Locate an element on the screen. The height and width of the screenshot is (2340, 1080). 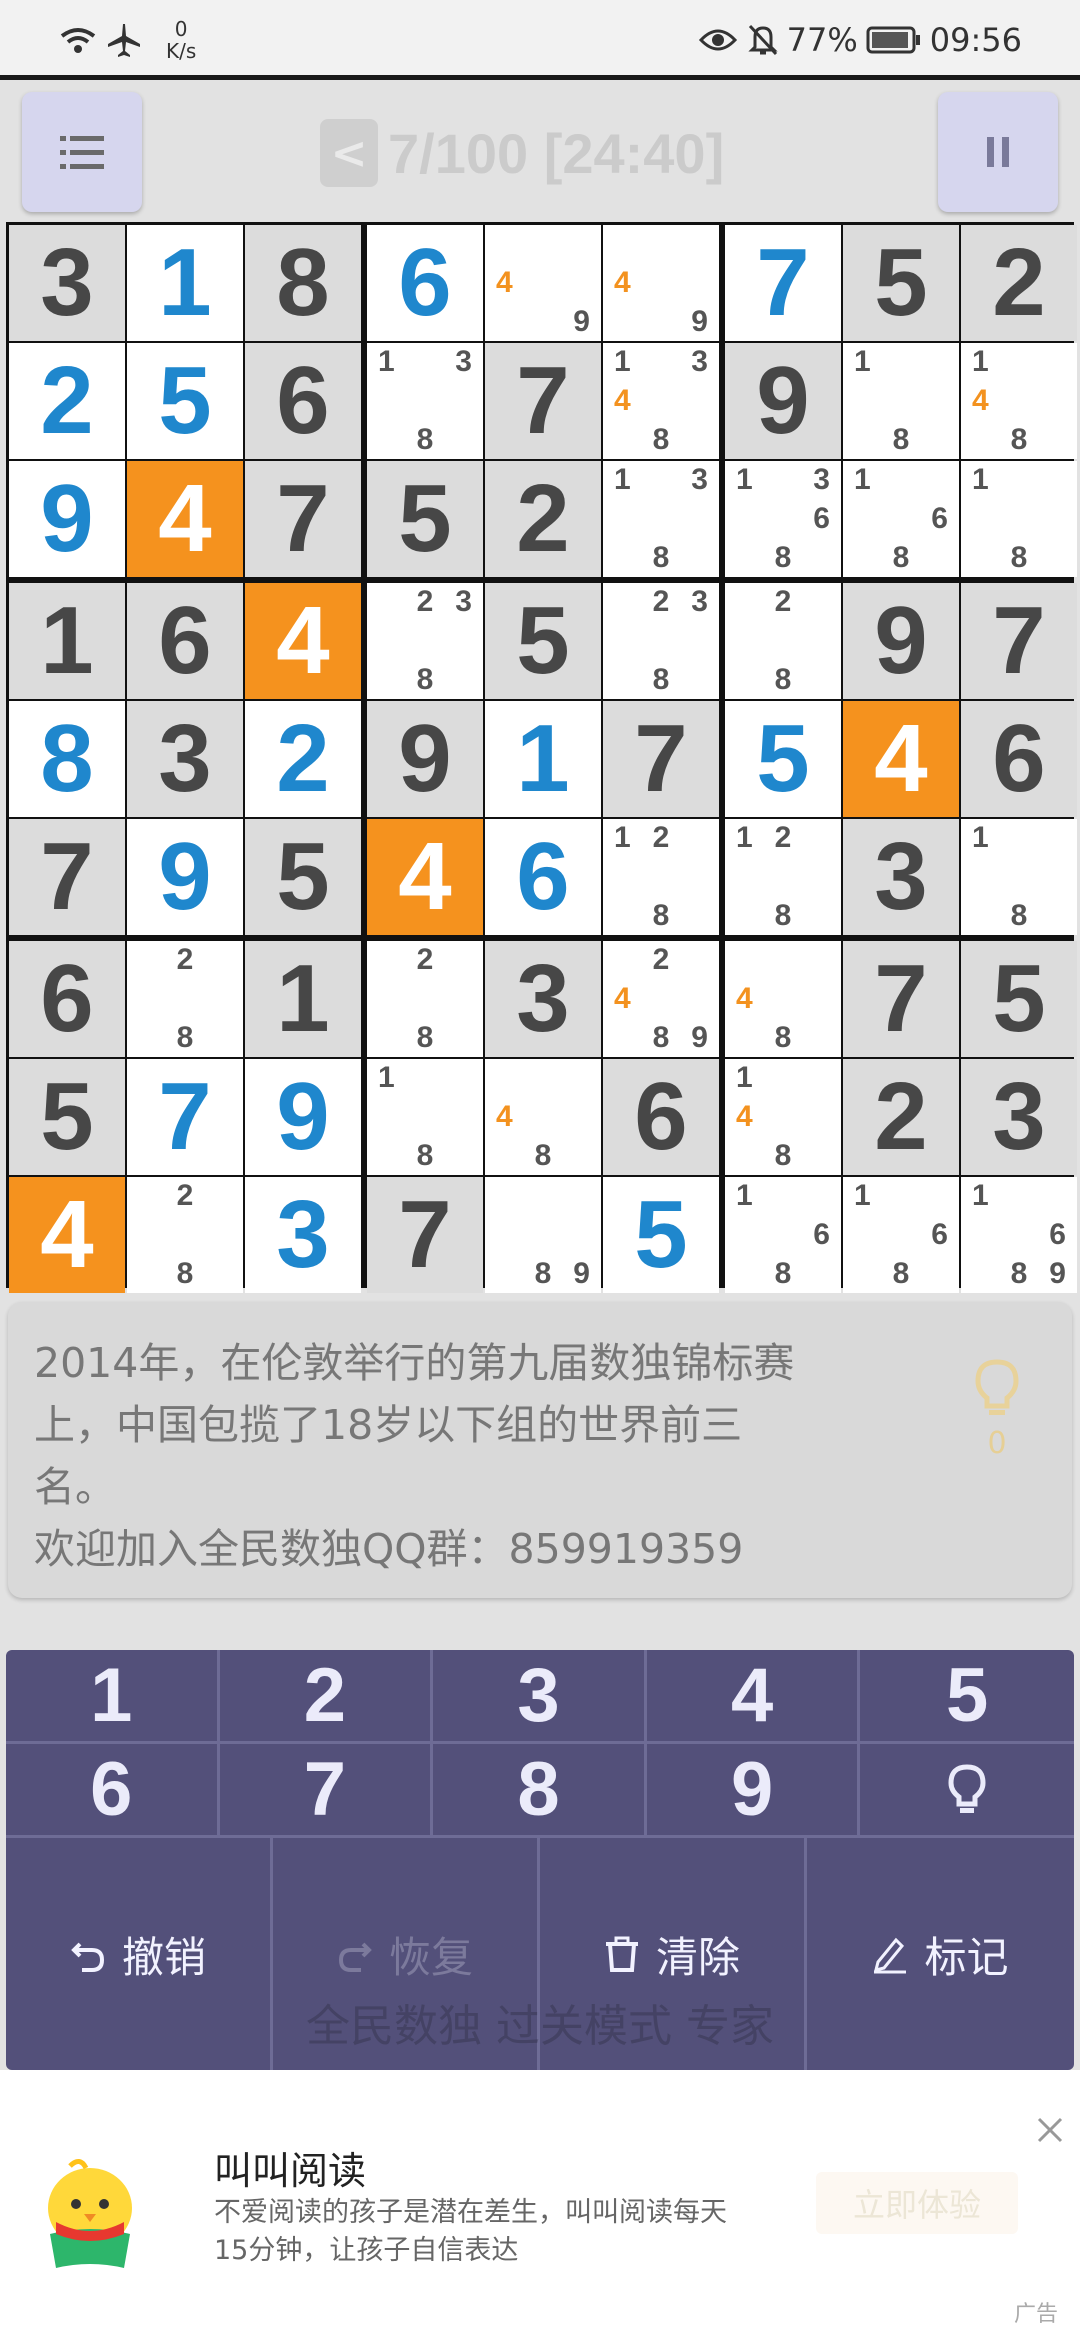
sudoku-cell-notes: 1689 is located at coordinates (1019, 1235).